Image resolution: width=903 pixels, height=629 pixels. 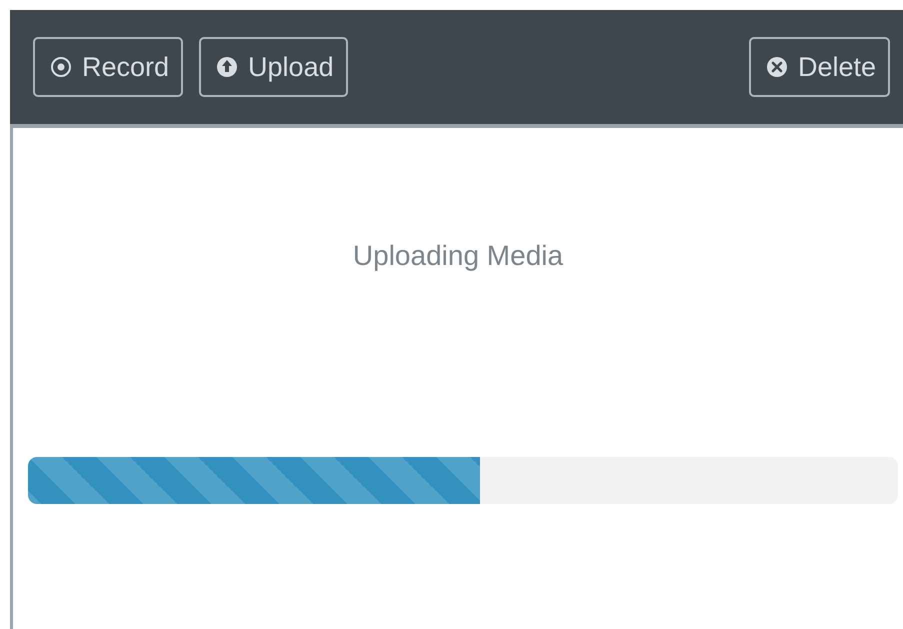 What do you see at coordinates (273, 67) in the screenshot?
I see `upload-button: Upload` at bounding box center [273, 67].